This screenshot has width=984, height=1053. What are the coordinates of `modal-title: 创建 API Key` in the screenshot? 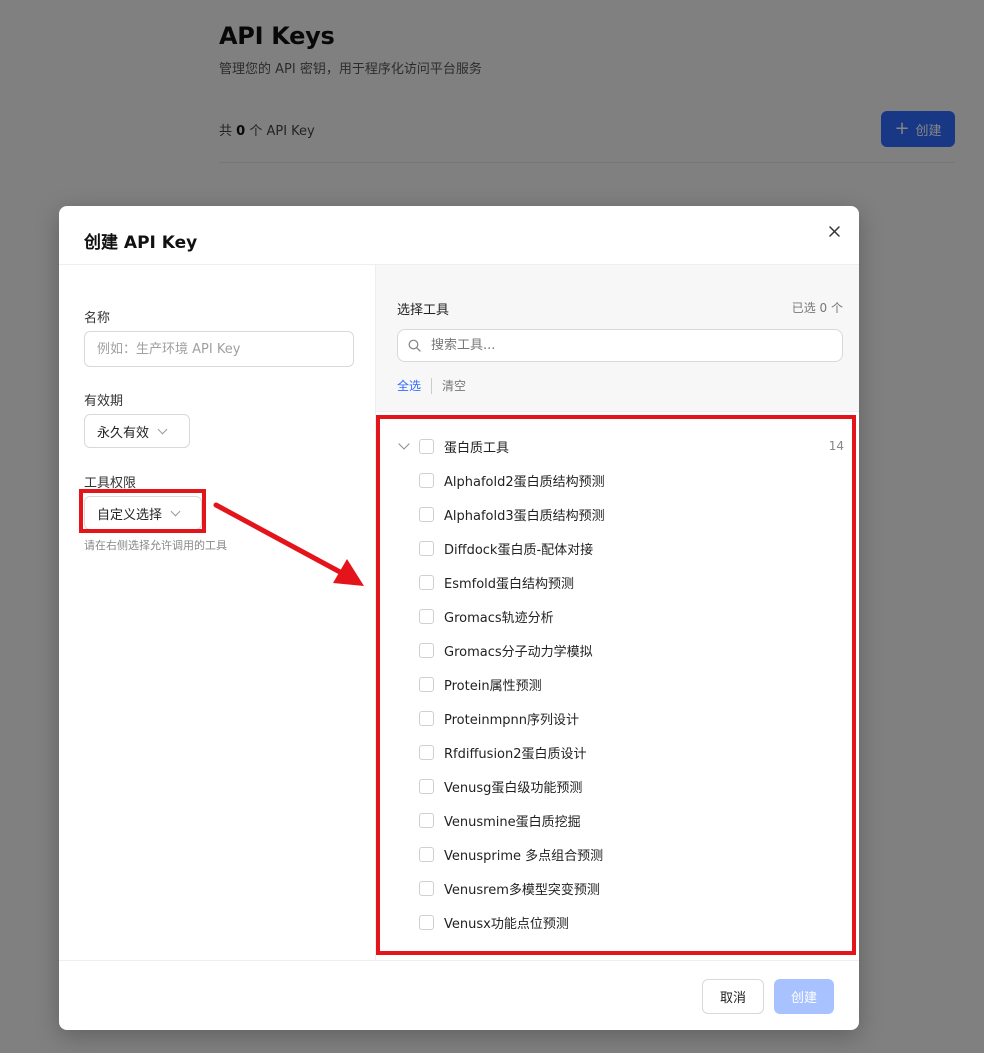 It's located at (141, 243).